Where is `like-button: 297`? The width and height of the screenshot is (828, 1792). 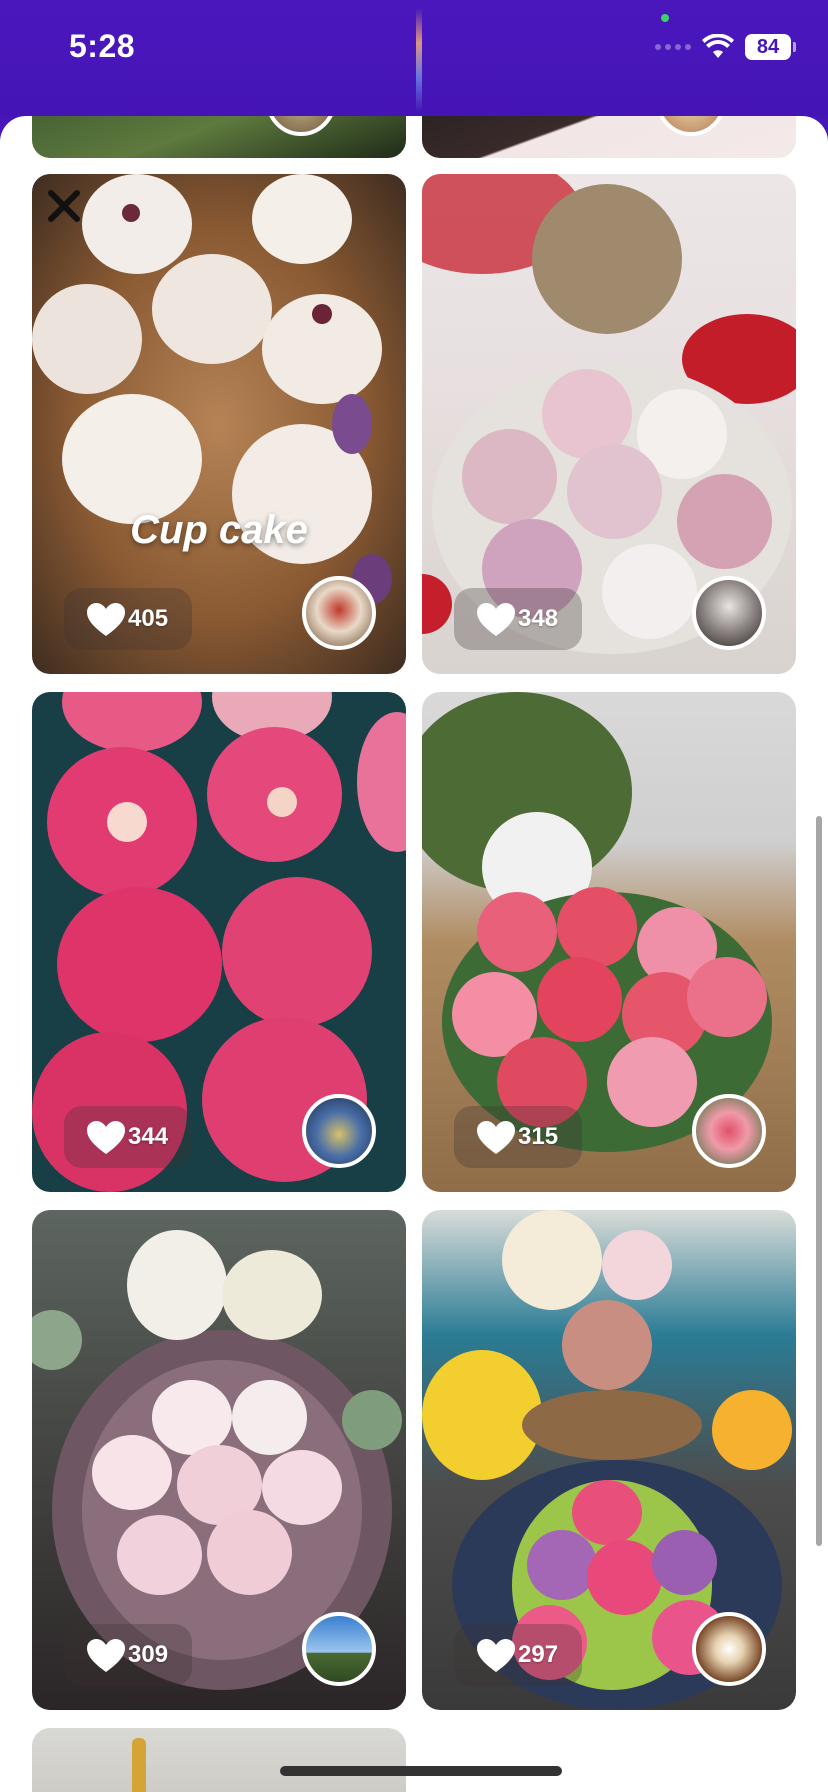 like-button: 297 is located at coordinates (518, 1655).